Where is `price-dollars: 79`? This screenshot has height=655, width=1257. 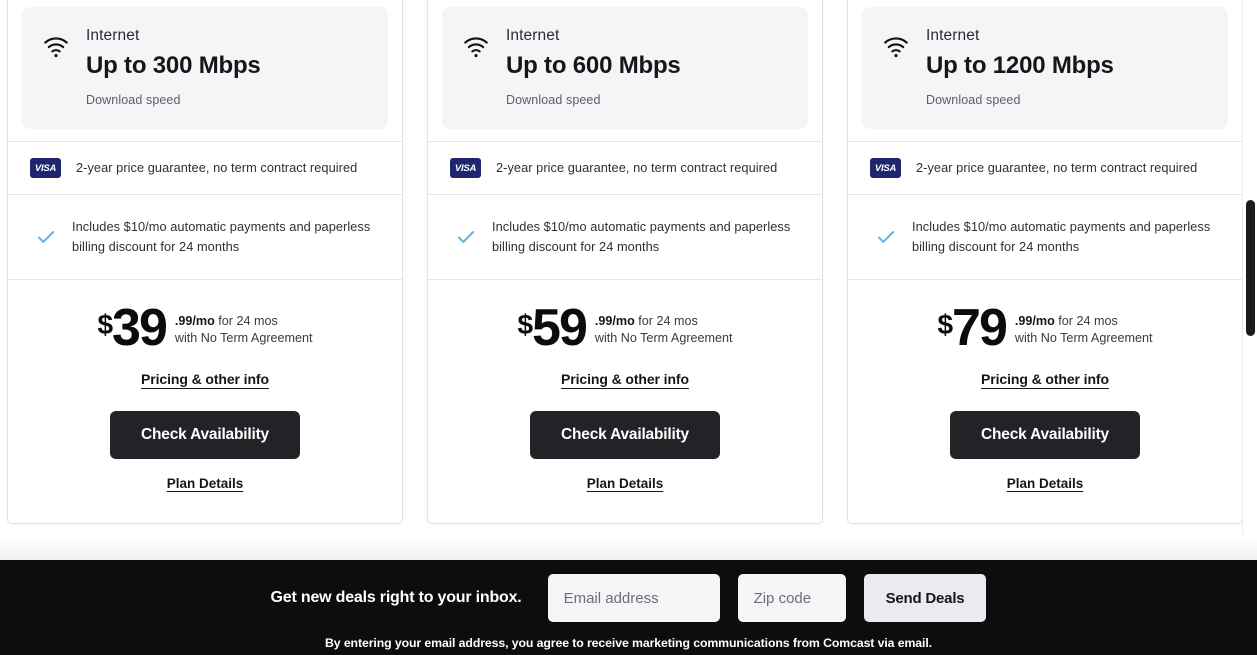 price-dollars: 79 is located at coordinates (980, 328).